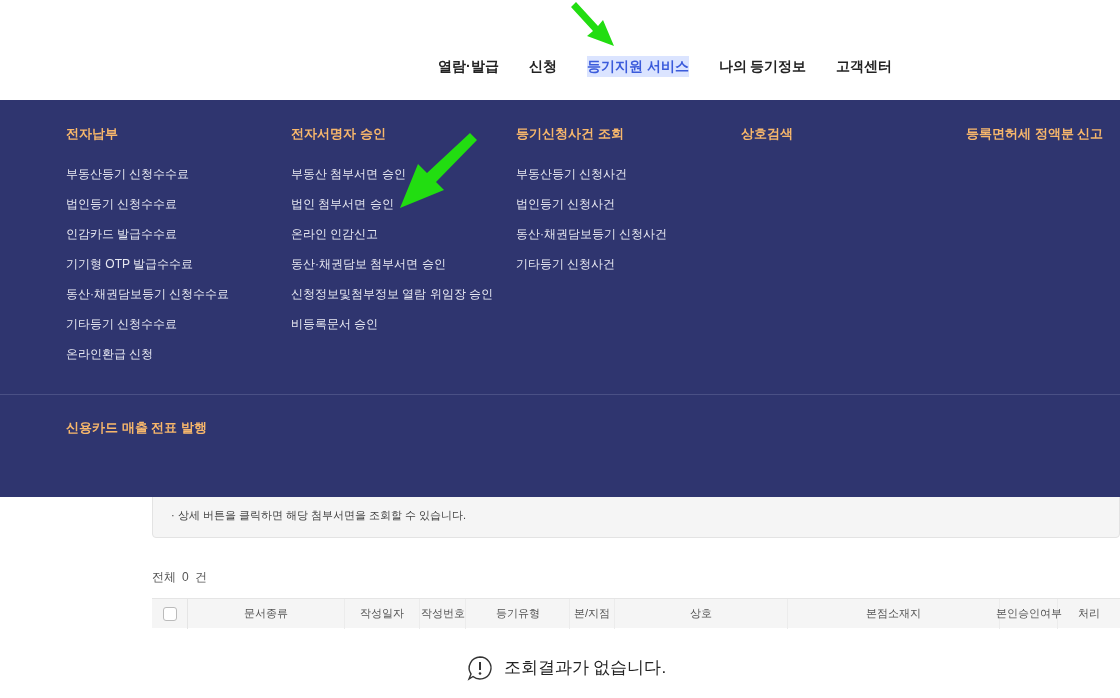 The width and height of the screenshot is (1120, 698). What do you see at coordinates (136, 427) in the screenshot?
I see `menu-heading: 신용카드 매출 전표 발행` at bounding box center [136, 427].